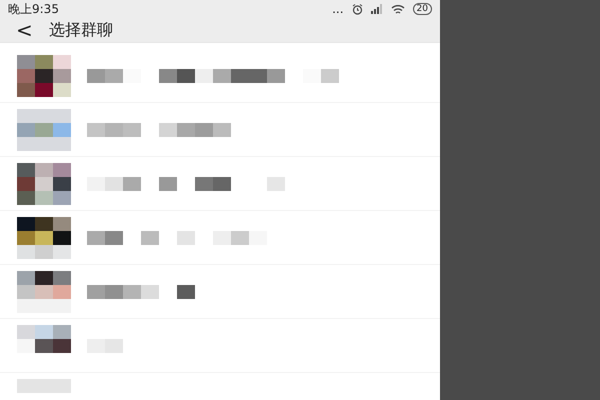 The height and width of the screenshot is (400, 600). Describe the element at coordinates (397, 9) in the screenshot. I see `wifi-icon` at that location.